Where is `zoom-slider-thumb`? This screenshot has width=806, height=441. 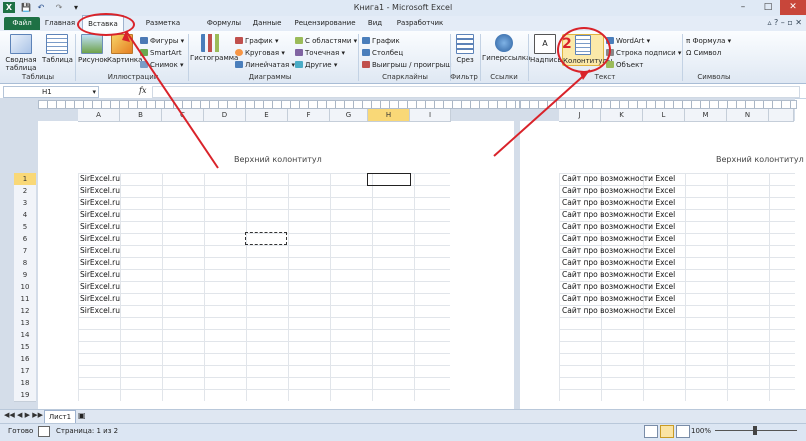
zoom-slider-thumb is located at coordinates (755, 430).